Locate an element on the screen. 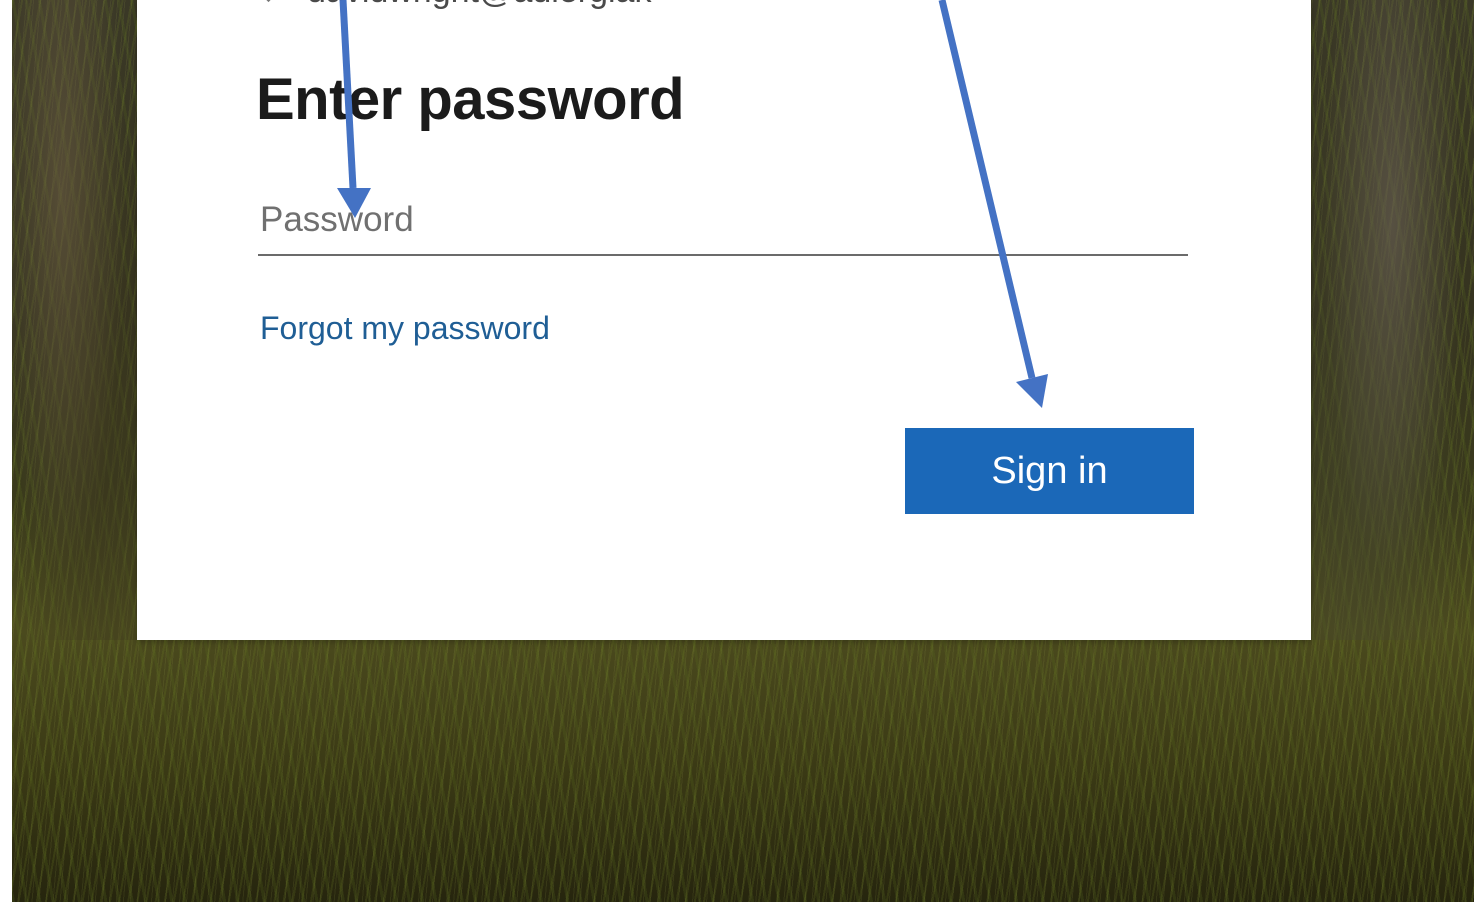  account-email: davidwright@adlergiak is located at coordinates (479, 5).